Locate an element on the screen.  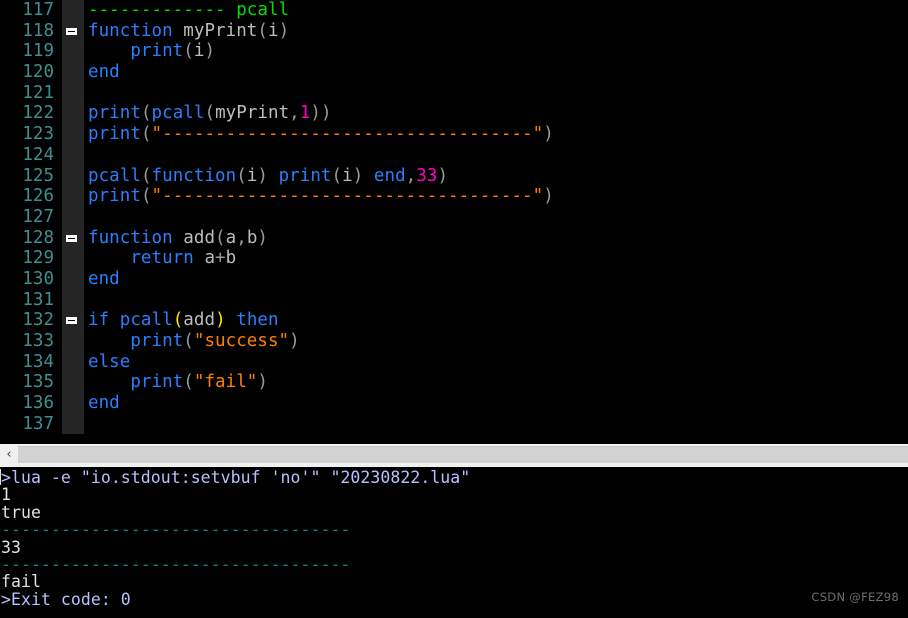
line-number: 119 is located at coordinates (31, 52).